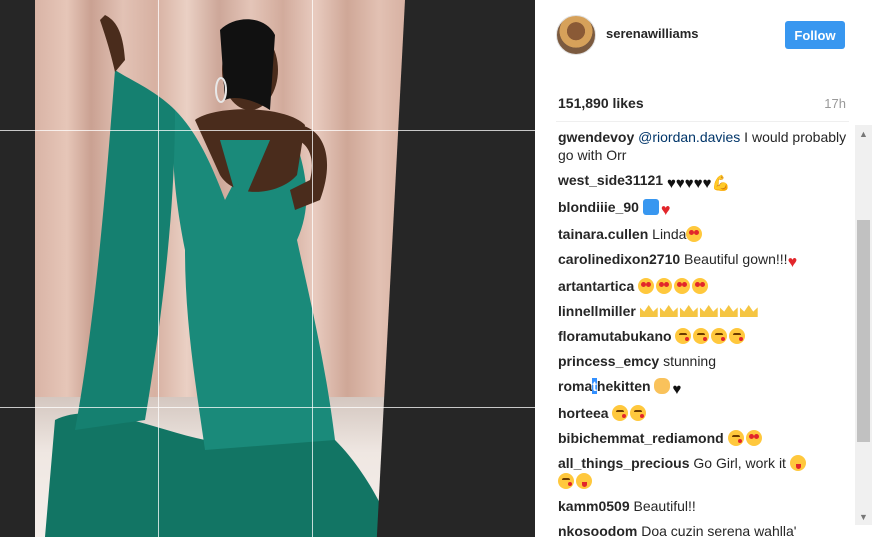 The image size is (872, 537). What do you see at coordinates (863, 331) in the screenshot?
I see `scrollbar-thumb` at bounding box center [863, 331].